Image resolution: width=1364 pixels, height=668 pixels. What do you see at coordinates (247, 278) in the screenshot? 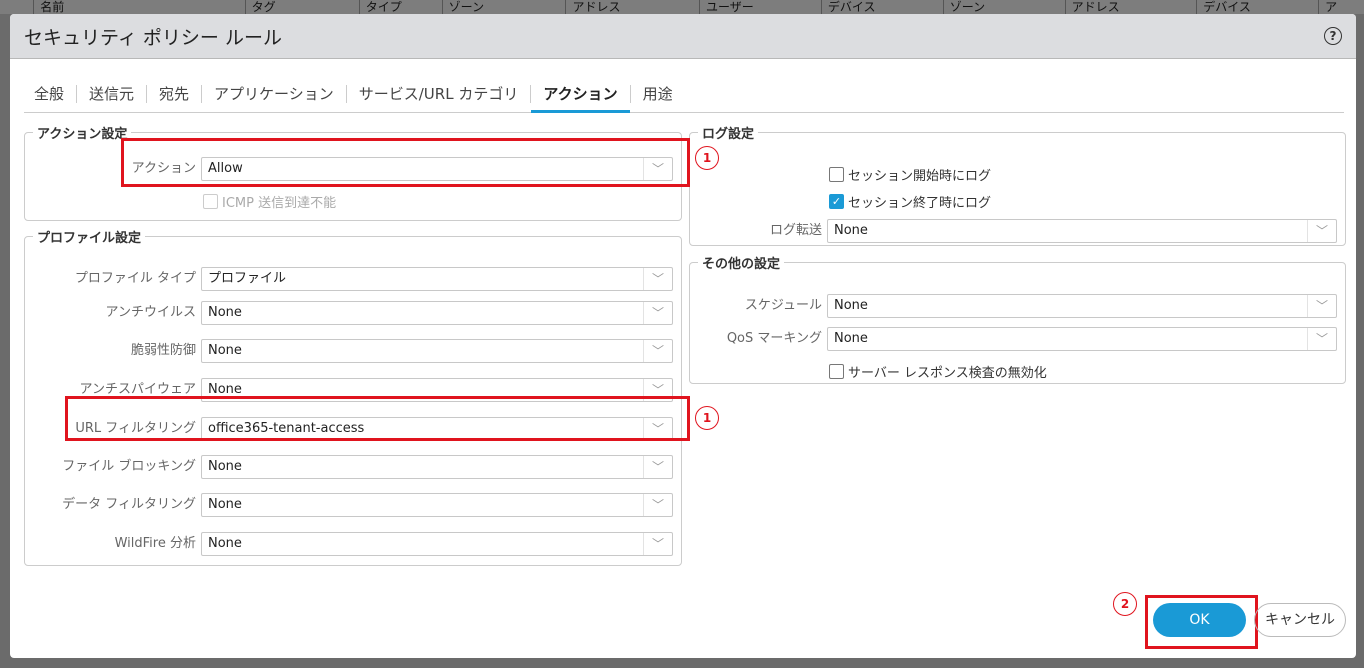
I see `profile-row-value: プロファイル` at bounding box center [247, 278].